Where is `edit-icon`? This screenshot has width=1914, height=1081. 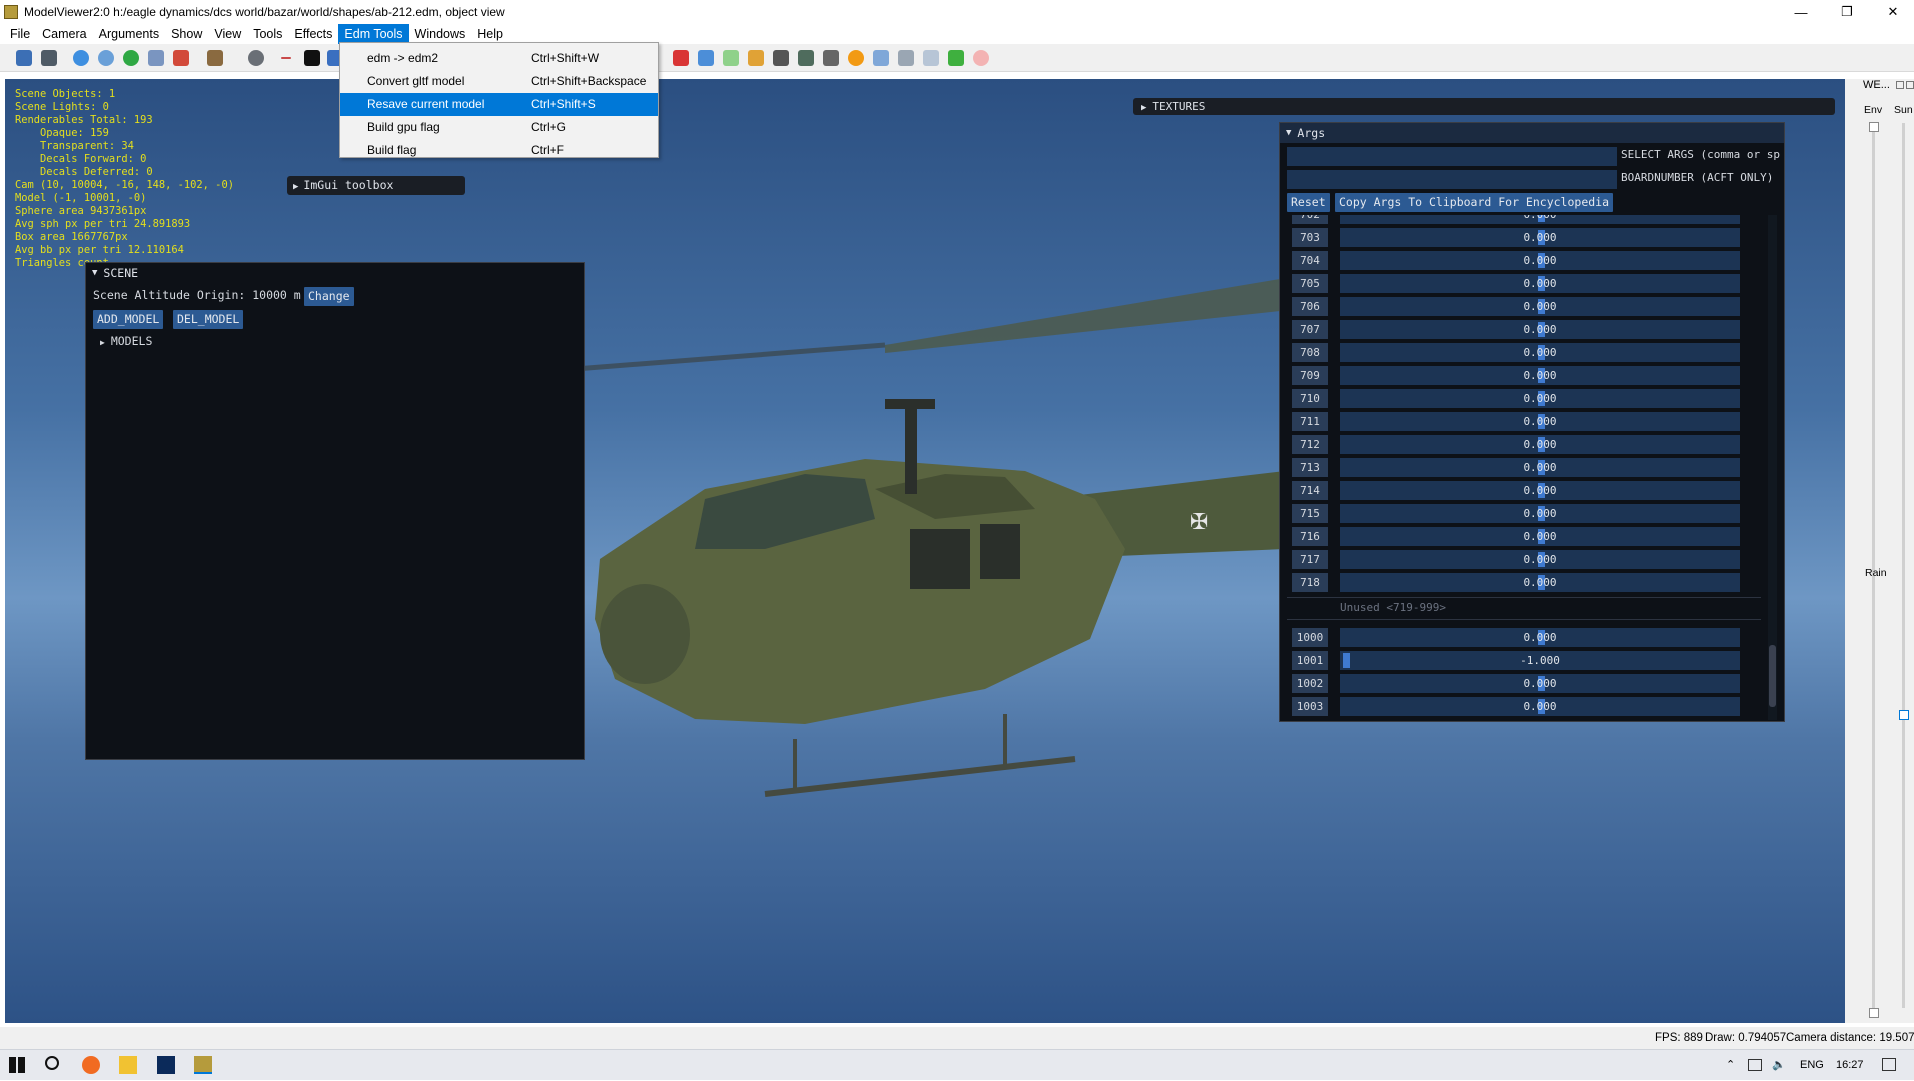 edit-icon is located at coordinates (906, 58).